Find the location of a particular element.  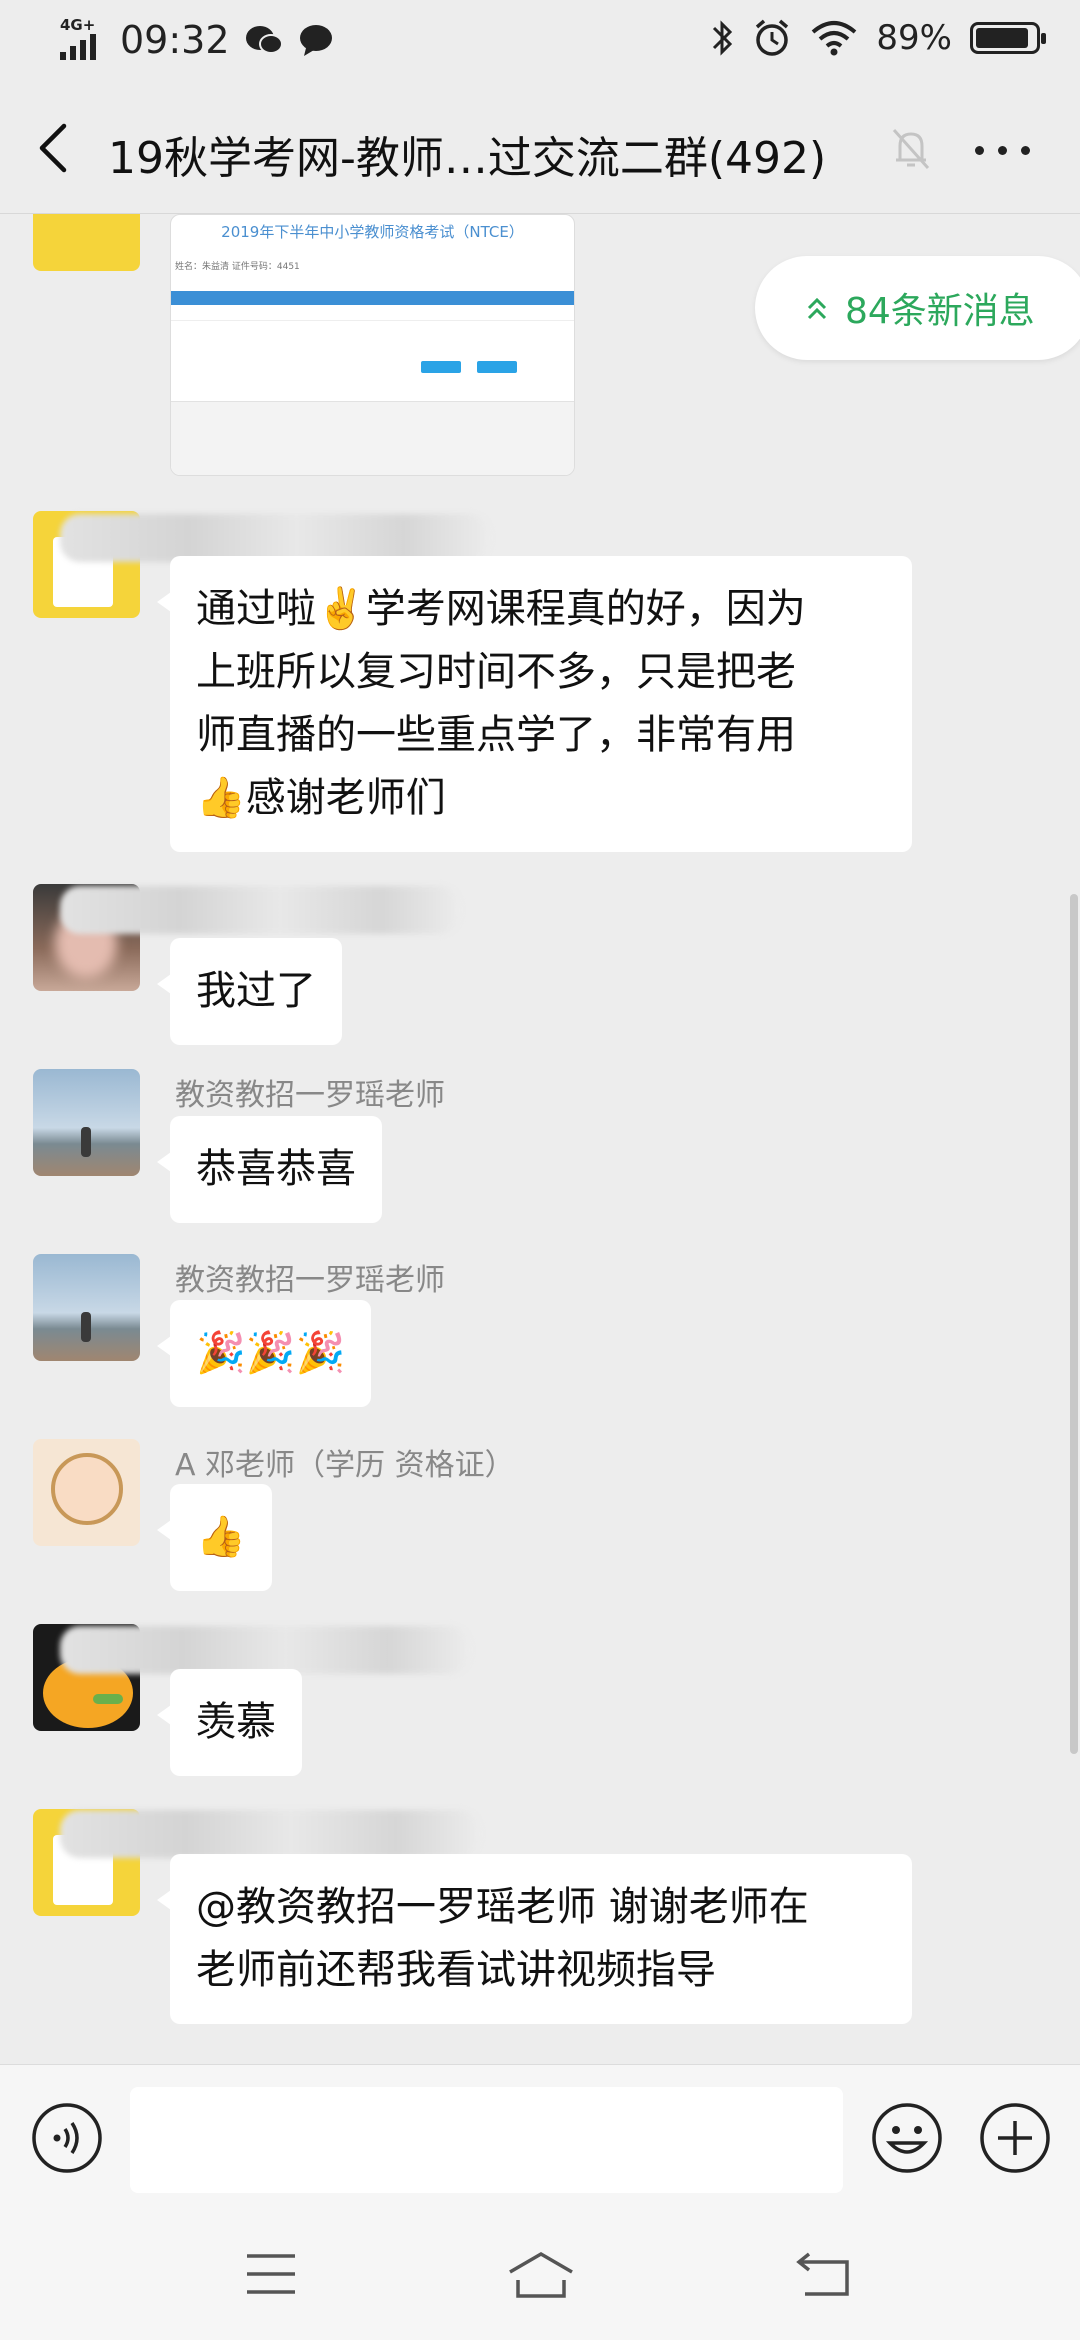

chat-header: 19秋学考网-教师…过交流二群(492) is located at coordinates (540, 149).